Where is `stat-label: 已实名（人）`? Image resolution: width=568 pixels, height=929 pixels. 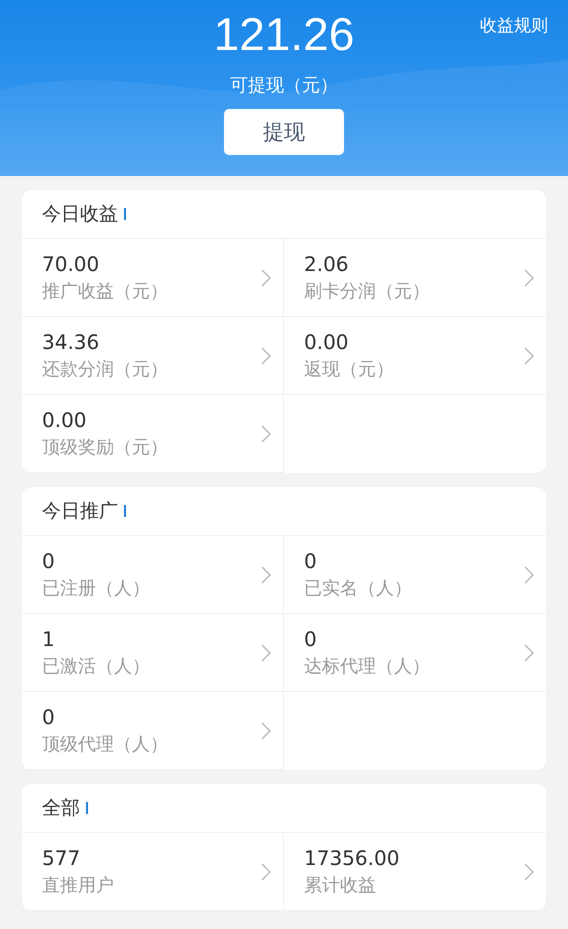
stat-label: 已实名（人） is located at coordinates (358, 588).